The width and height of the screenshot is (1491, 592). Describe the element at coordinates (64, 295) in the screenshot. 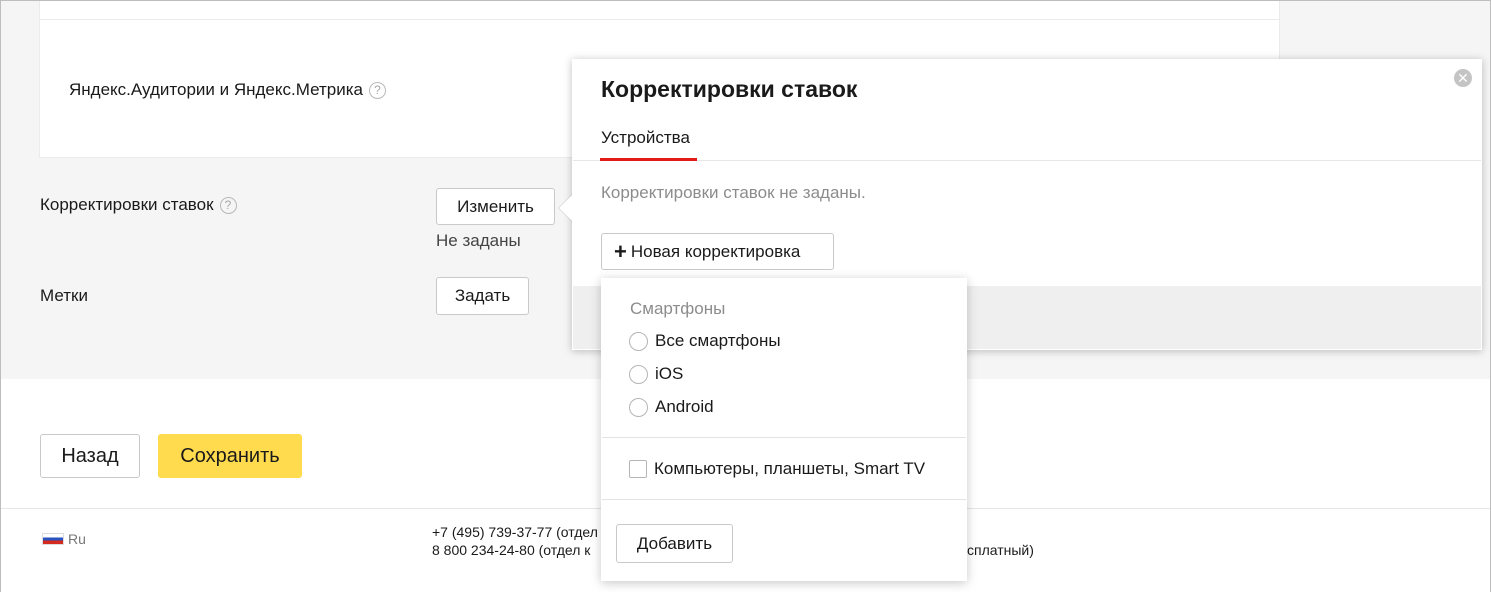

I see `tags-label: Метки` at that location.